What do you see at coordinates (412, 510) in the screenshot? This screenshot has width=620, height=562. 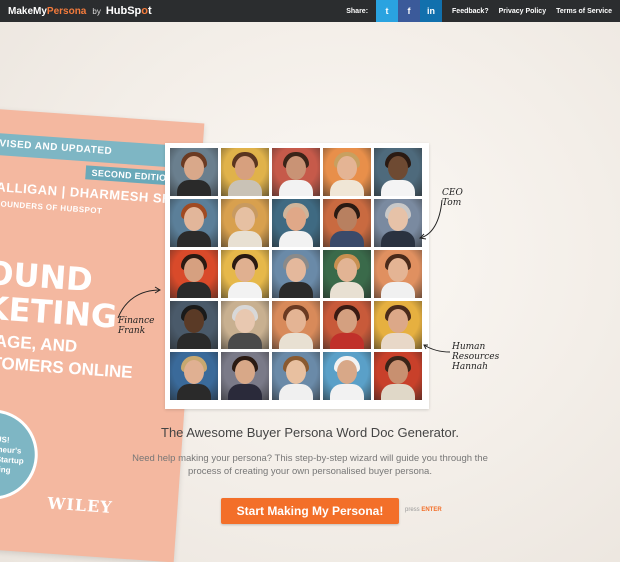 I see `press-text: press` at bounding box center [412, 510].